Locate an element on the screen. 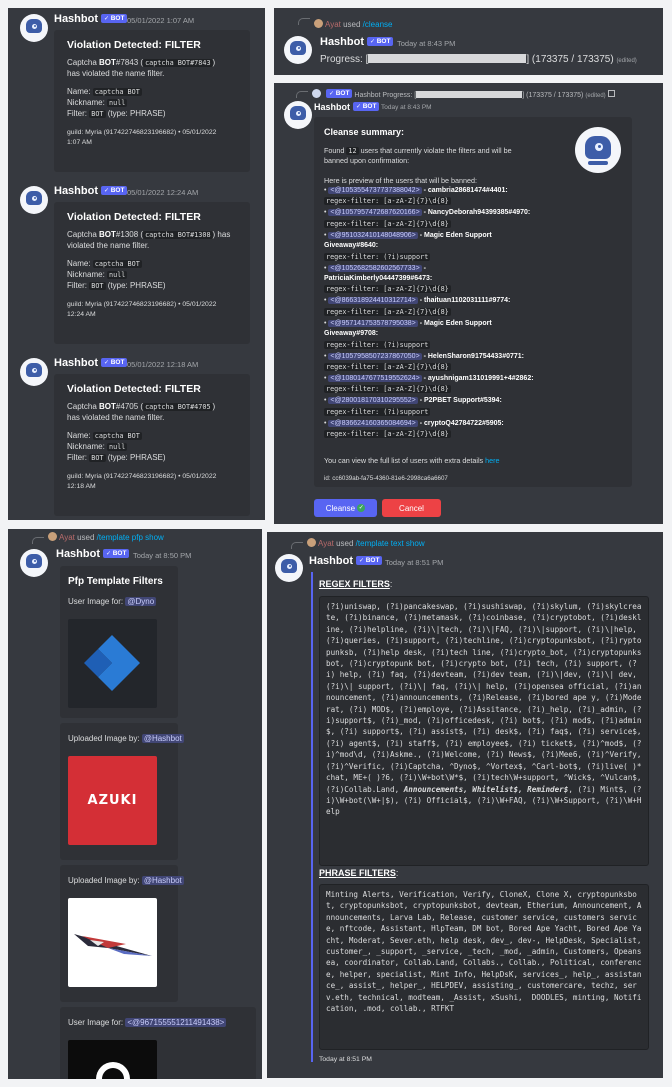 Image resolution: width=672 pixels, height=1087 pixels. user-mention: @Dyno is located at coordinates (141, 601).